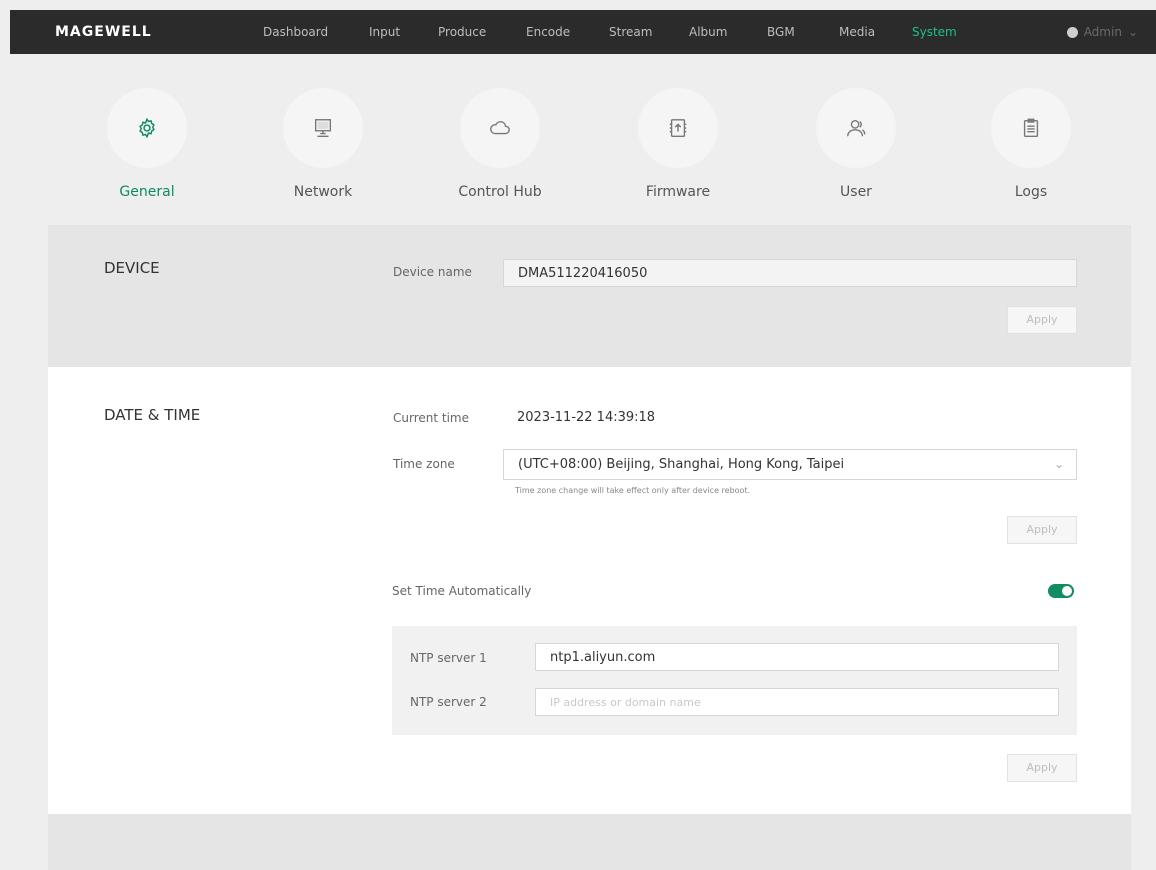  What do you see at coordinates (147, 192) in the screenshot?
I see `tab-general-label: General` at bounding box center [147, 192].